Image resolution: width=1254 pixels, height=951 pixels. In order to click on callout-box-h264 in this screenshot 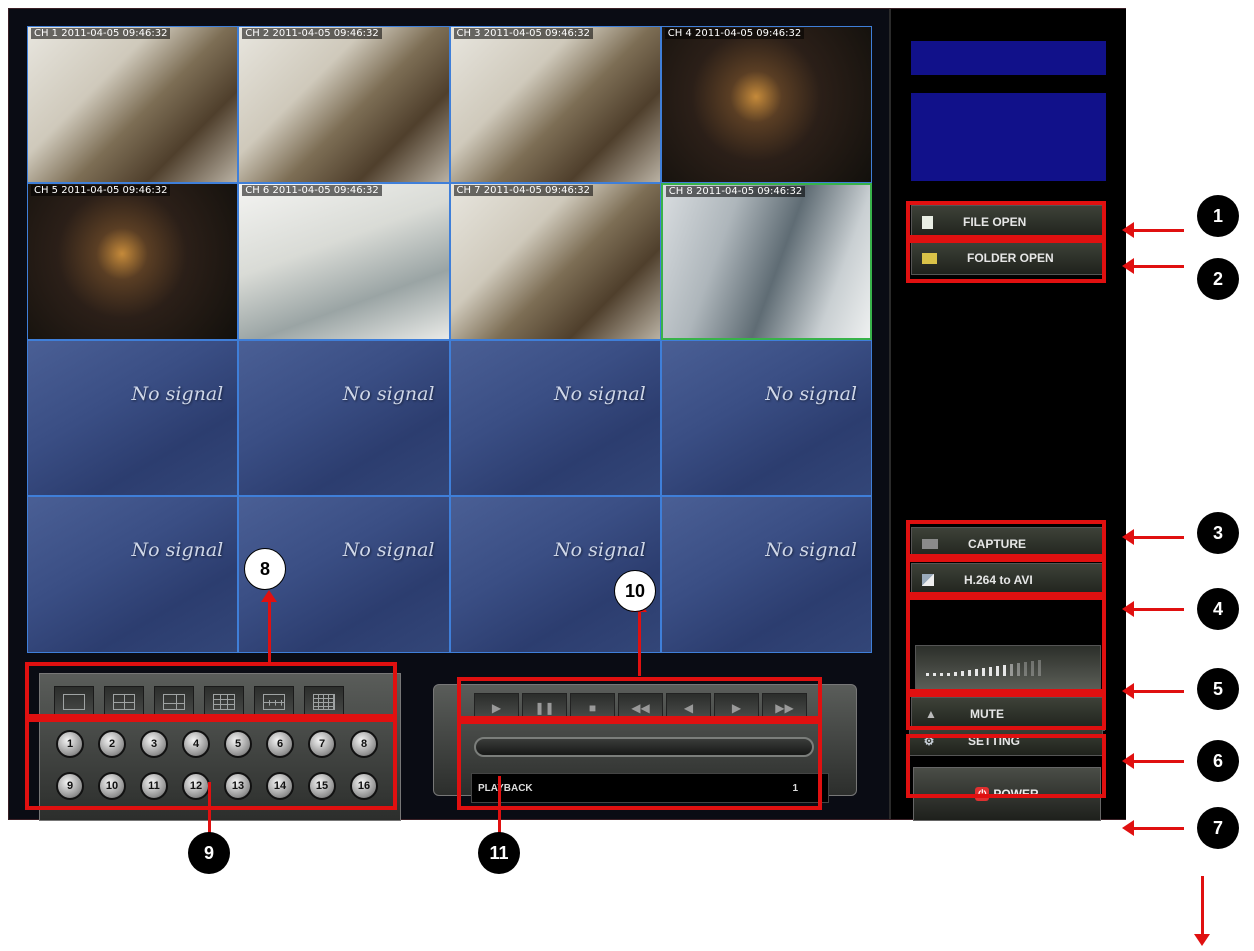, I will do `click(1006, 577)`.